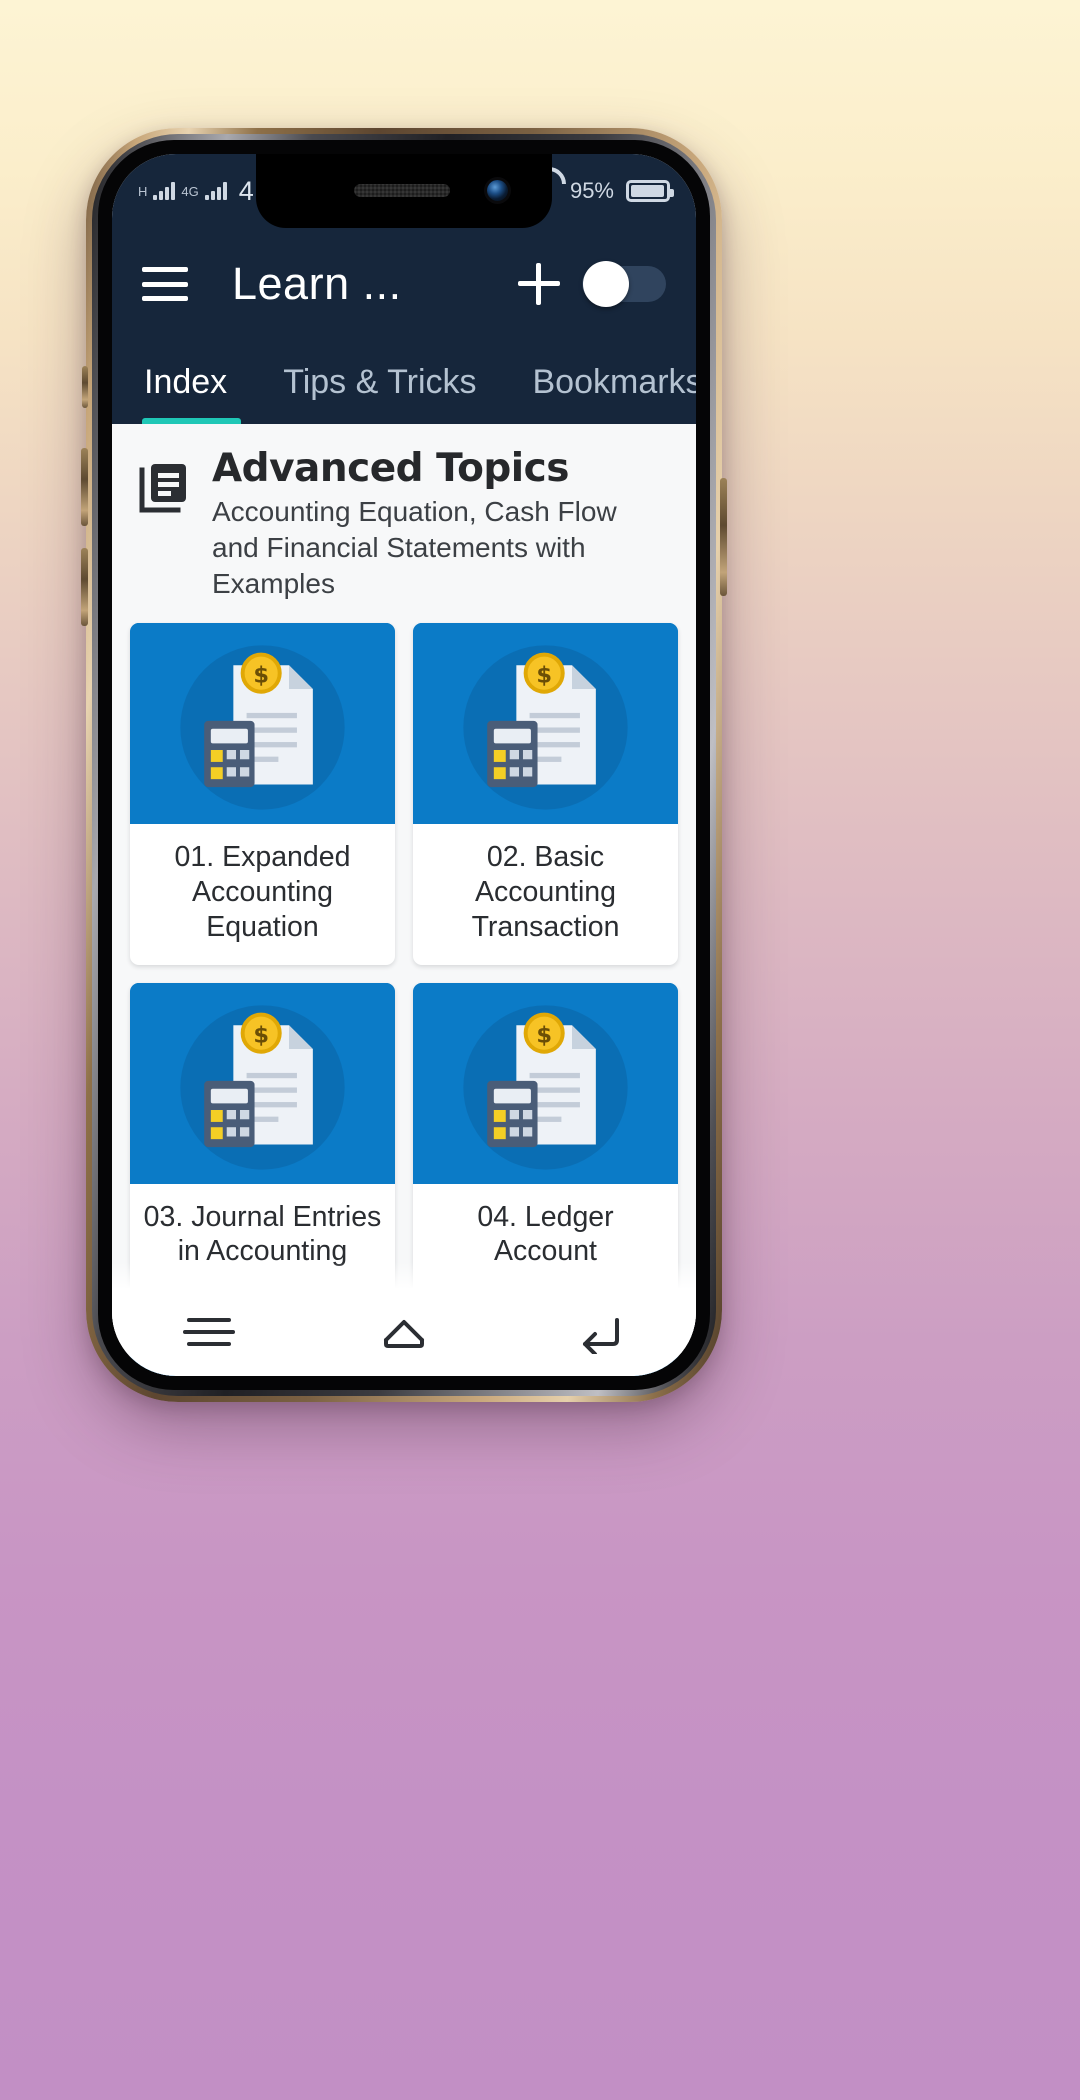 This screenshot has width=1080, height=2100. I want to click on tab-index-label: Index, so click(186, 381).